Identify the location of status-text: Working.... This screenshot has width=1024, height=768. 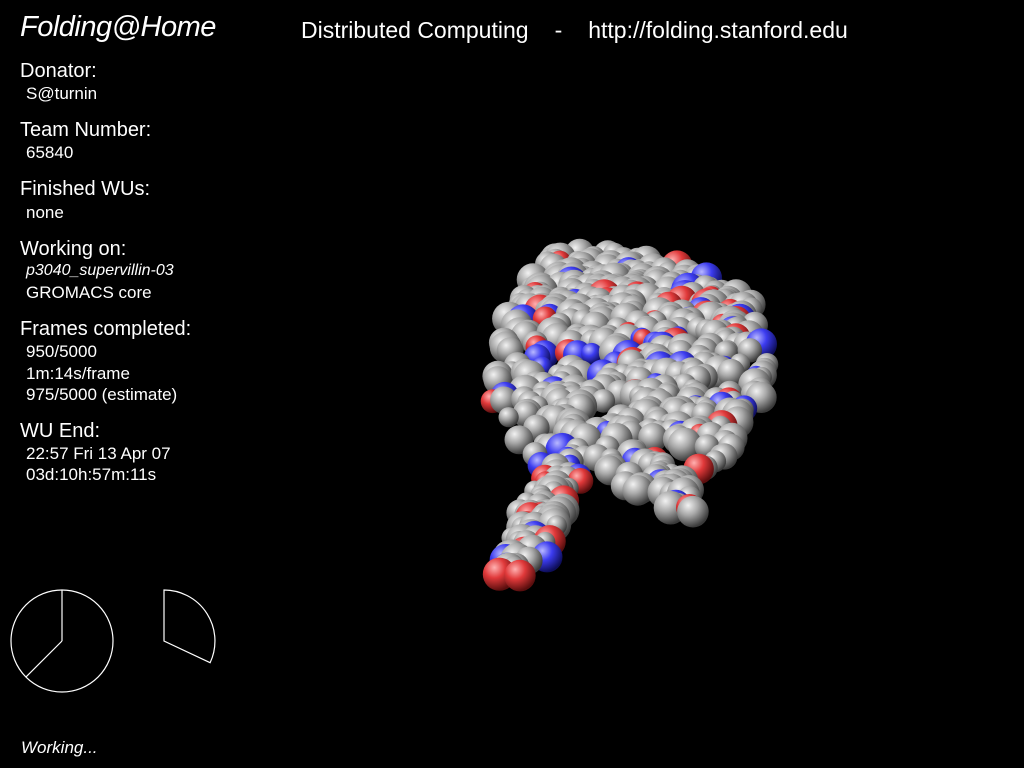
(59, 747).